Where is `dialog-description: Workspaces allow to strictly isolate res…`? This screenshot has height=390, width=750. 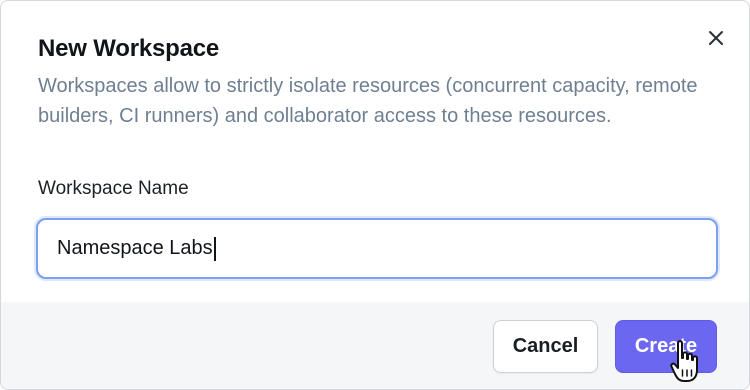 dialog-description: Workspaces allow to strictly isolate res… is located at coordinates (368, 101).